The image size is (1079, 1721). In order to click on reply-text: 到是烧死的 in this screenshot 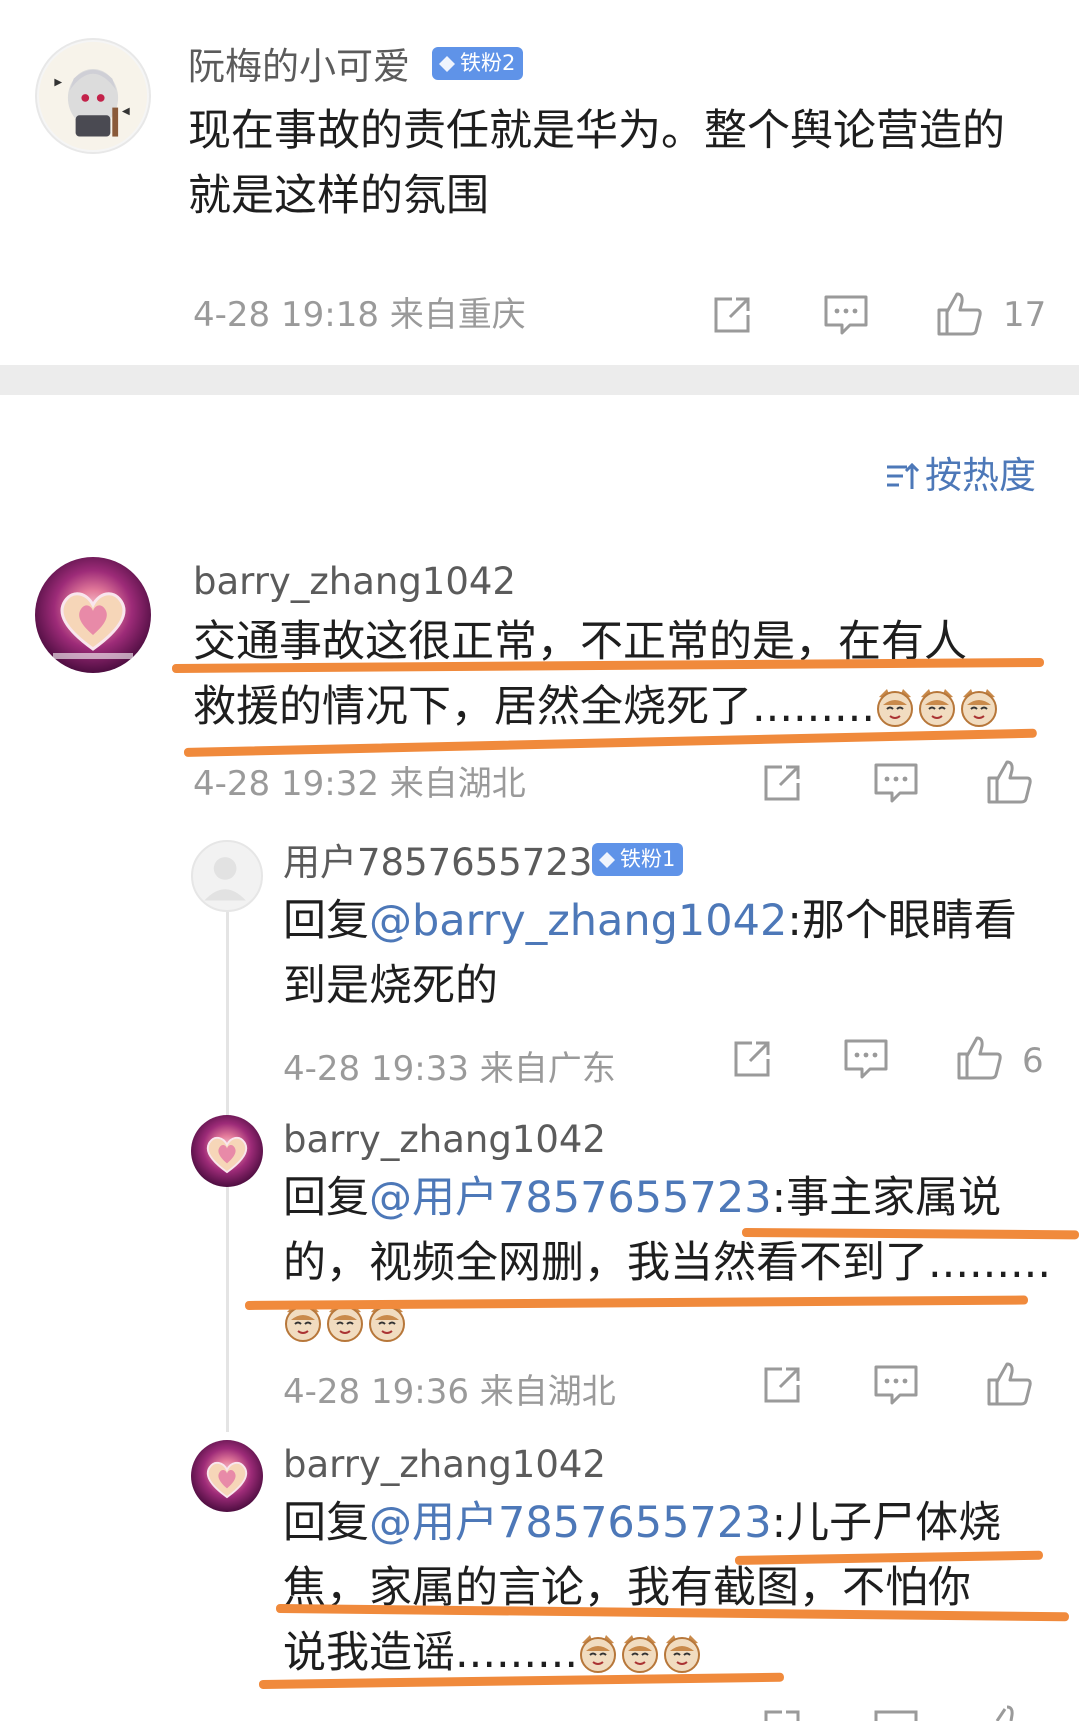, I will do `click(390, 986)`.